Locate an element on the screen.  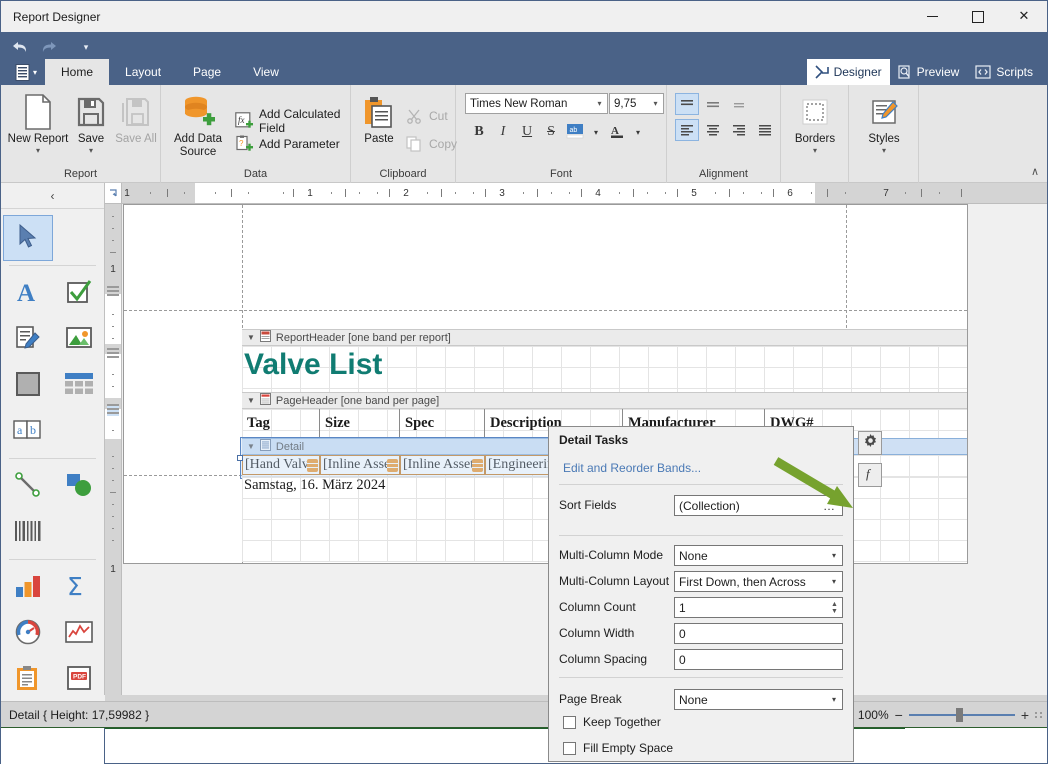
vband-marker-page-header is located at coordinates (113, 354).